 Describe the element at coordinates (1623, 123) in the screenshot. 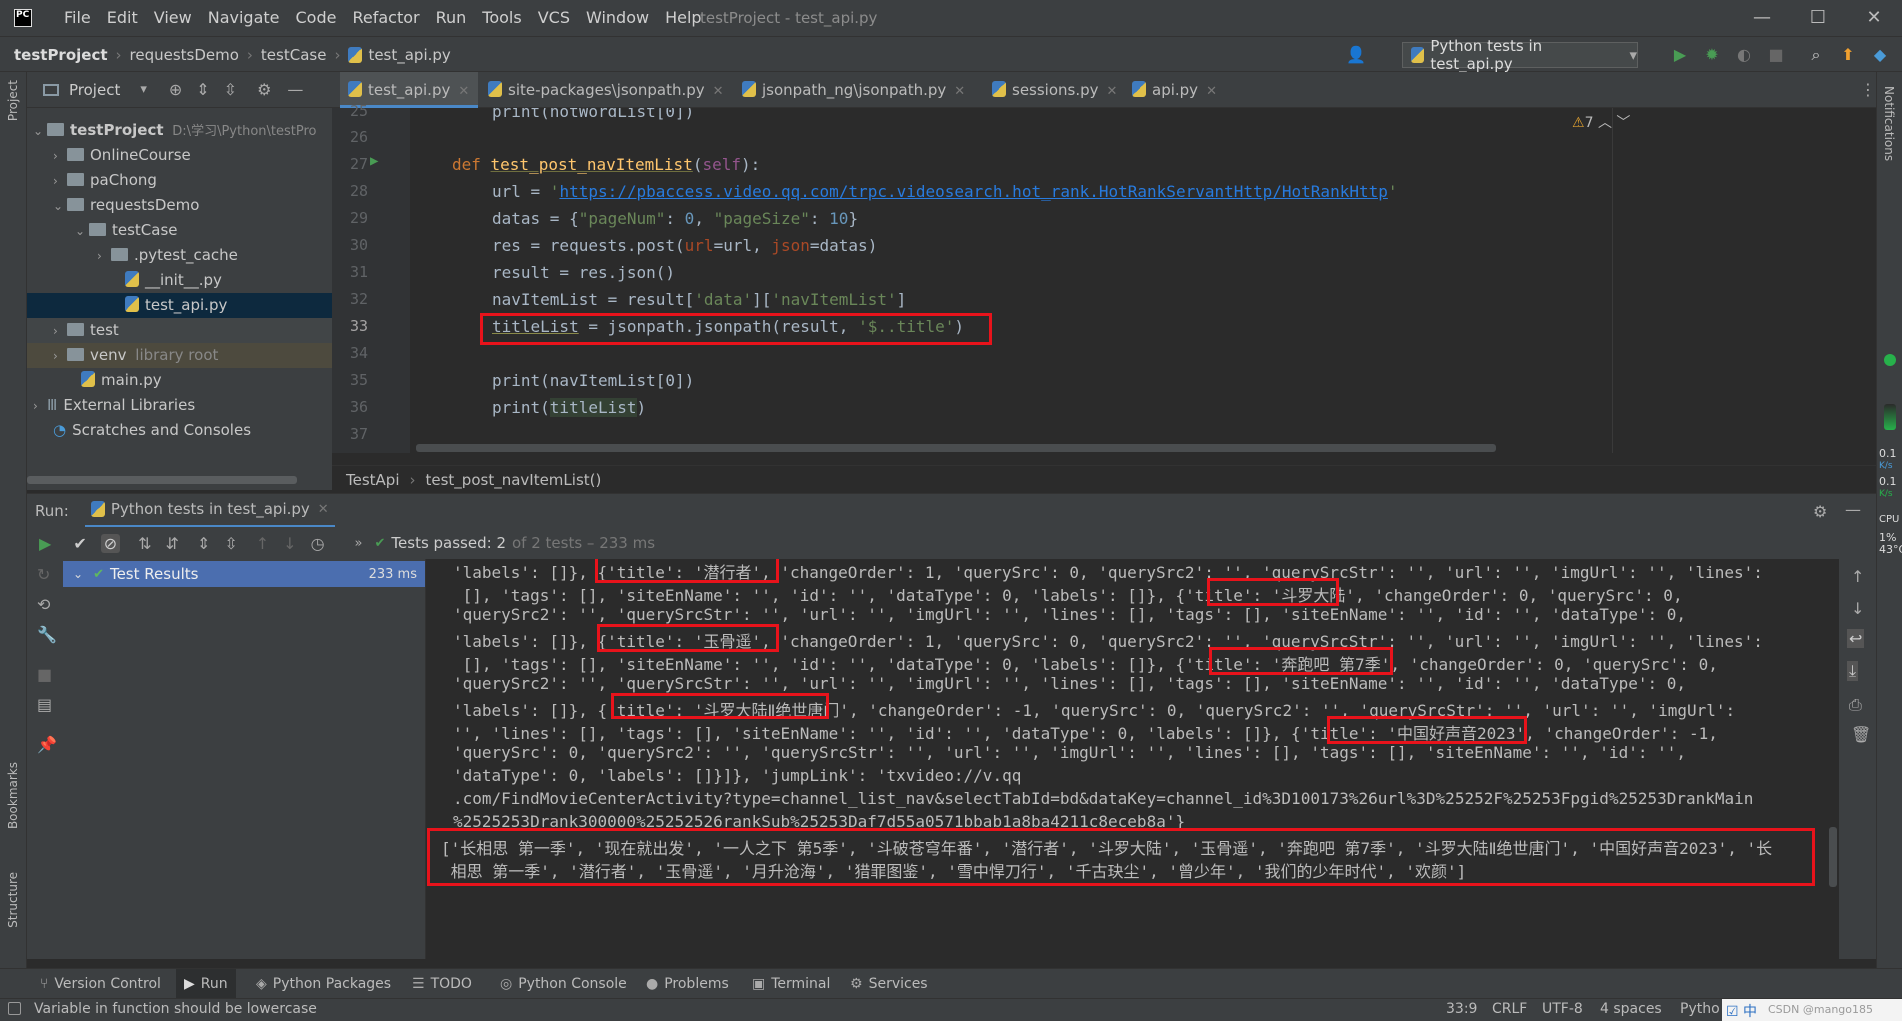

I see `chevron-down-icon: ﹀` at that location.